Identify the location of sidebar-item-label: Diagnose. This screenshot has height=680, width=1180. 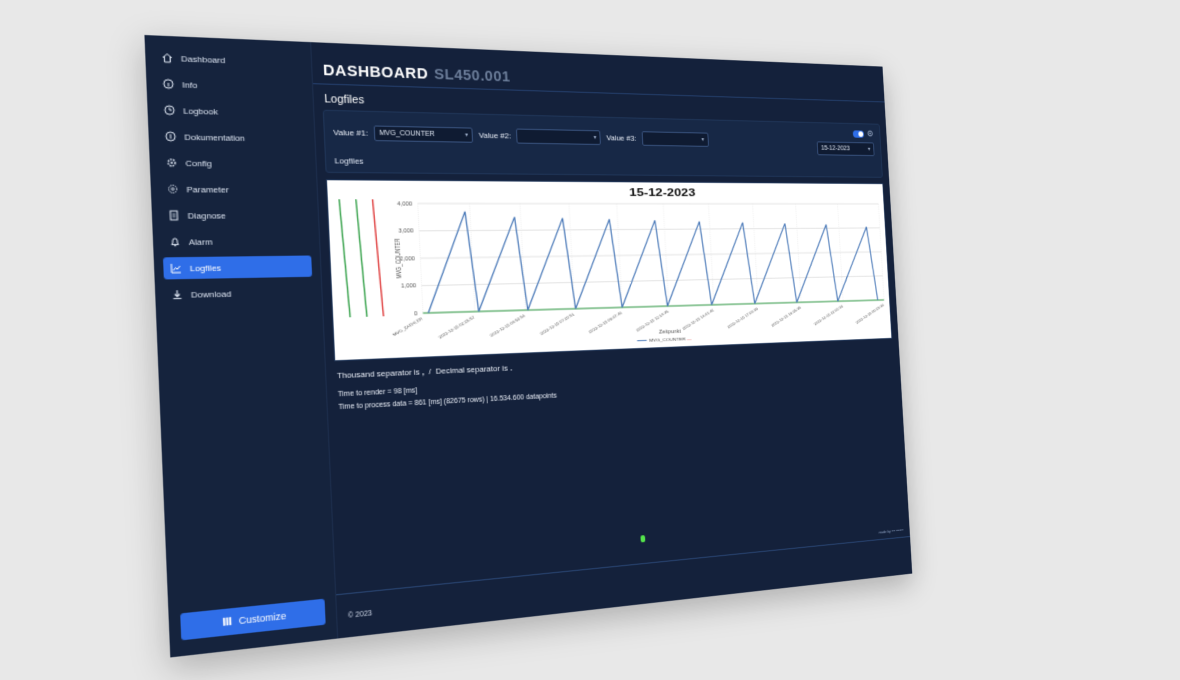
(207, 215).